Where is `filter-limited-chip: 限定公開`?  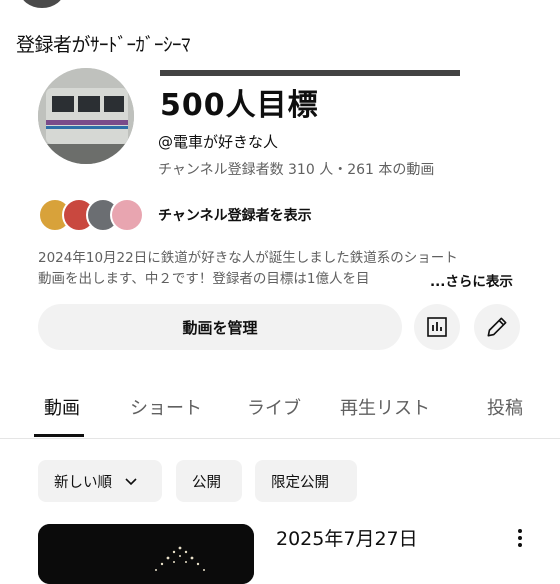
filter-limited-chip: 限定公開 is located at coordinates (306, 481).